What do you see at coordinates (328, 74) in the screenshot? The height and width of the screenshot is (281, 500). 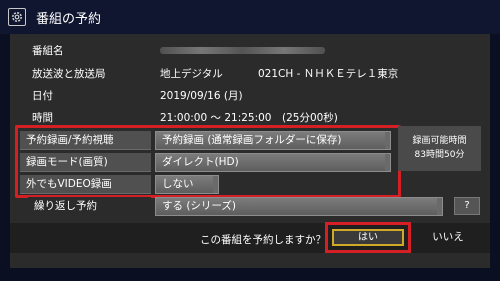 I see `broadcast-channel: 021CH - ＮＨＫＥテレ１東京` at bounding box center [328, 74].